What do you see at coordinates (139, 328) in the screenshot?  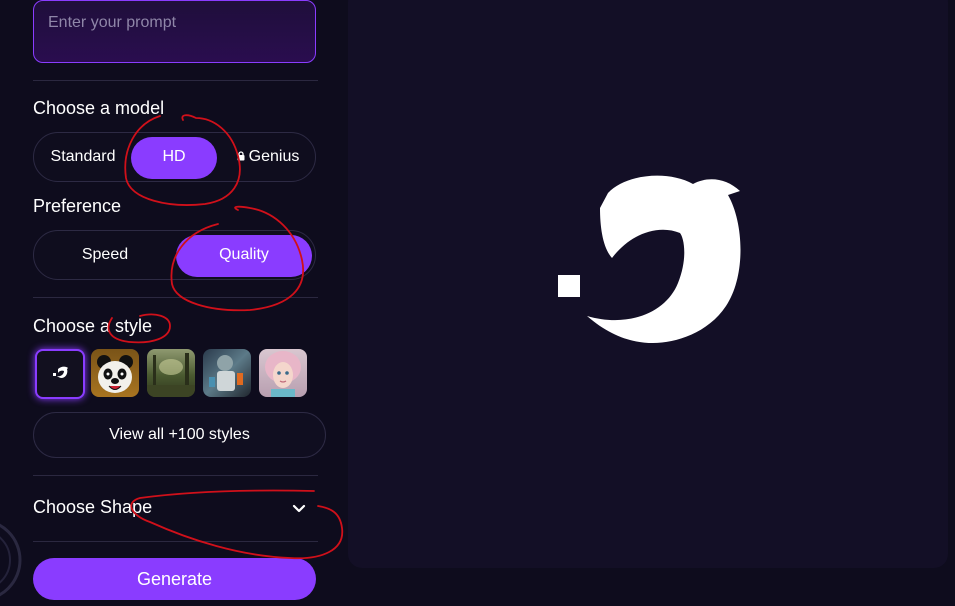 I see `annotation-circle-style` at bounding box center [139, 328].